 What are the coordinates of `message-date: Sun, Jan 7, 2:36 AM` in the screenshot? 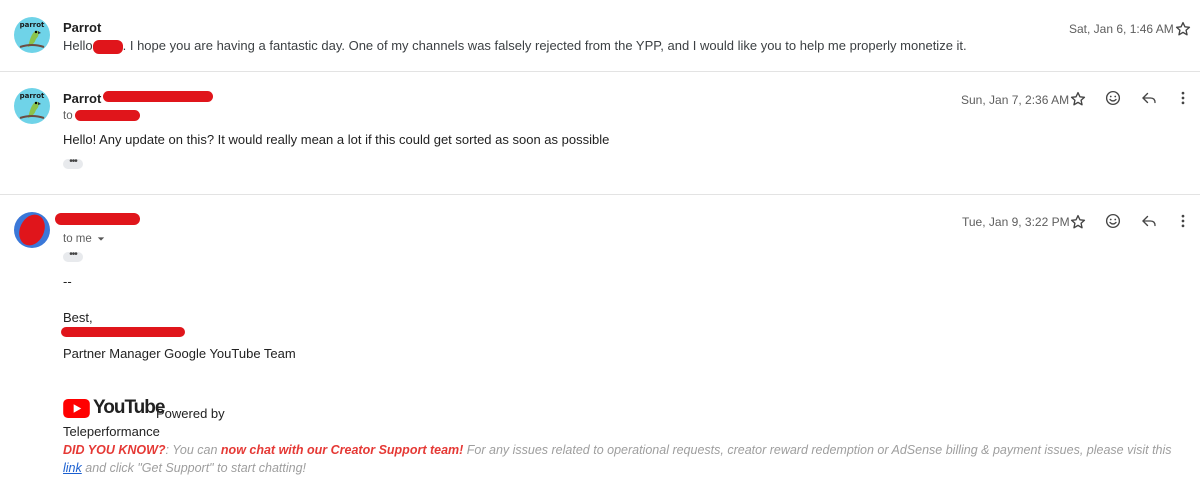 It's located at (1015, 100).